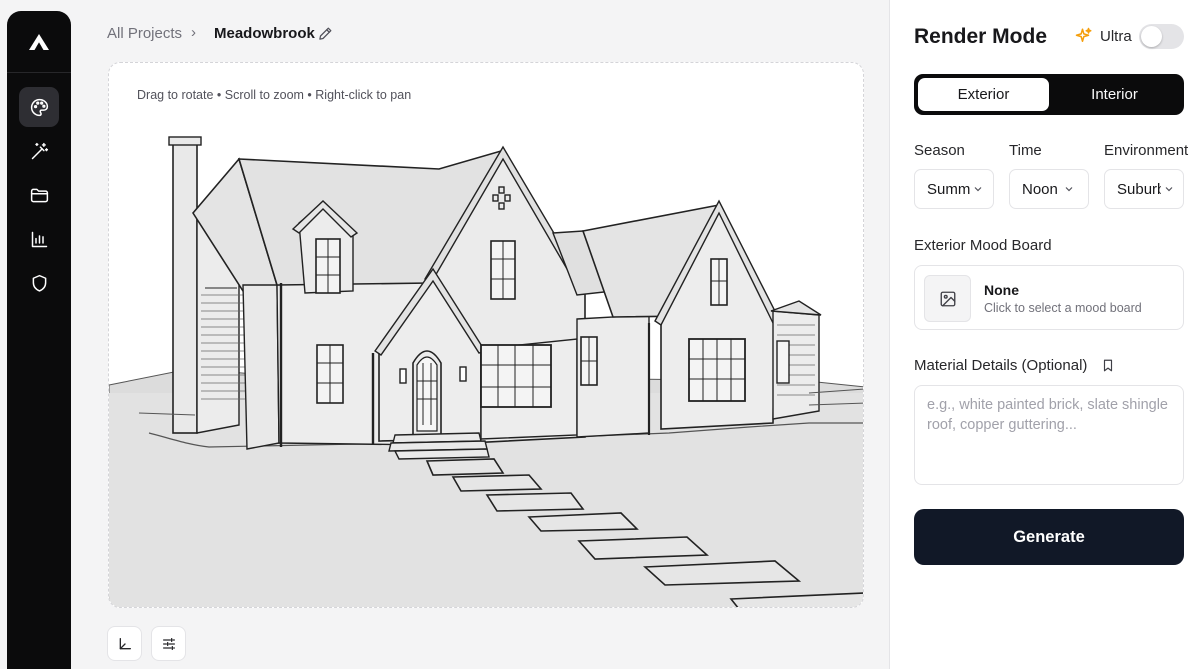  What do you see at coordinates (1114, 94) in the screenshot?
I see `tab-interior: Interior` at bounding box center [1114, 94].